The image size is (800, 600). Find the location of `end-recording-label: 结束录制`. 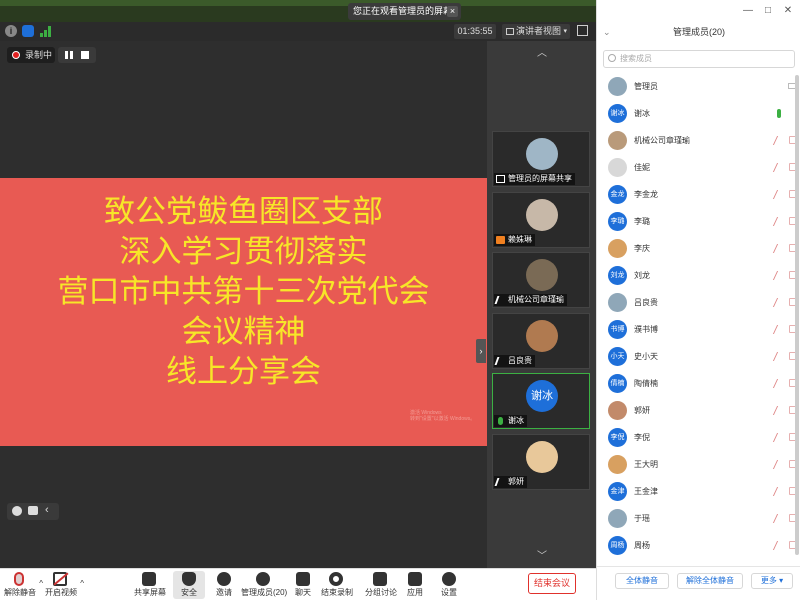

end-recording-label: 结束录制 is located at coordinates (337, 592).